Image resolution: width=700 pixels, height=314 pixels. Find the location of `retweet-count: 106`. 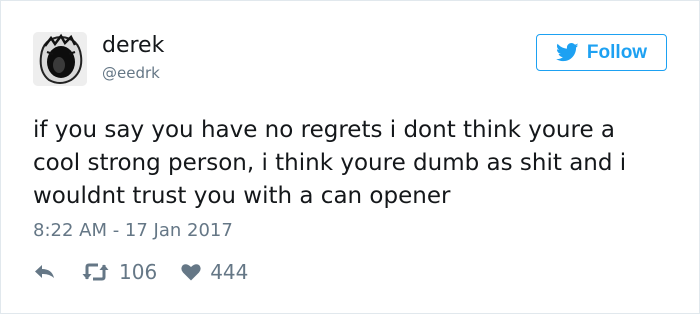

retweet-count: 106 is located at coordinates (138, 272).